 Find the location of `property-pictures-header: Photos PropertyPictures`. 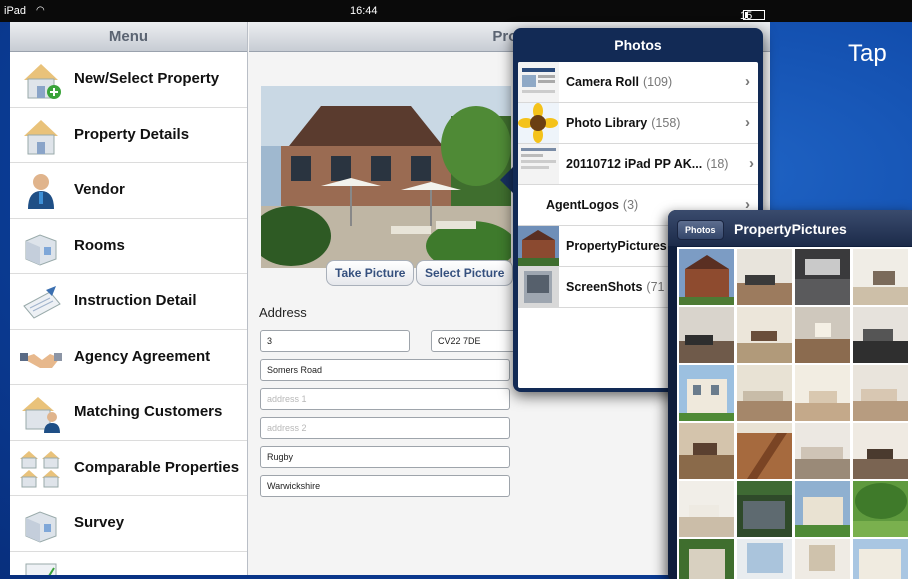

property-pictures-header: Photos PropertyPictures is located at coordinates (790, 228).